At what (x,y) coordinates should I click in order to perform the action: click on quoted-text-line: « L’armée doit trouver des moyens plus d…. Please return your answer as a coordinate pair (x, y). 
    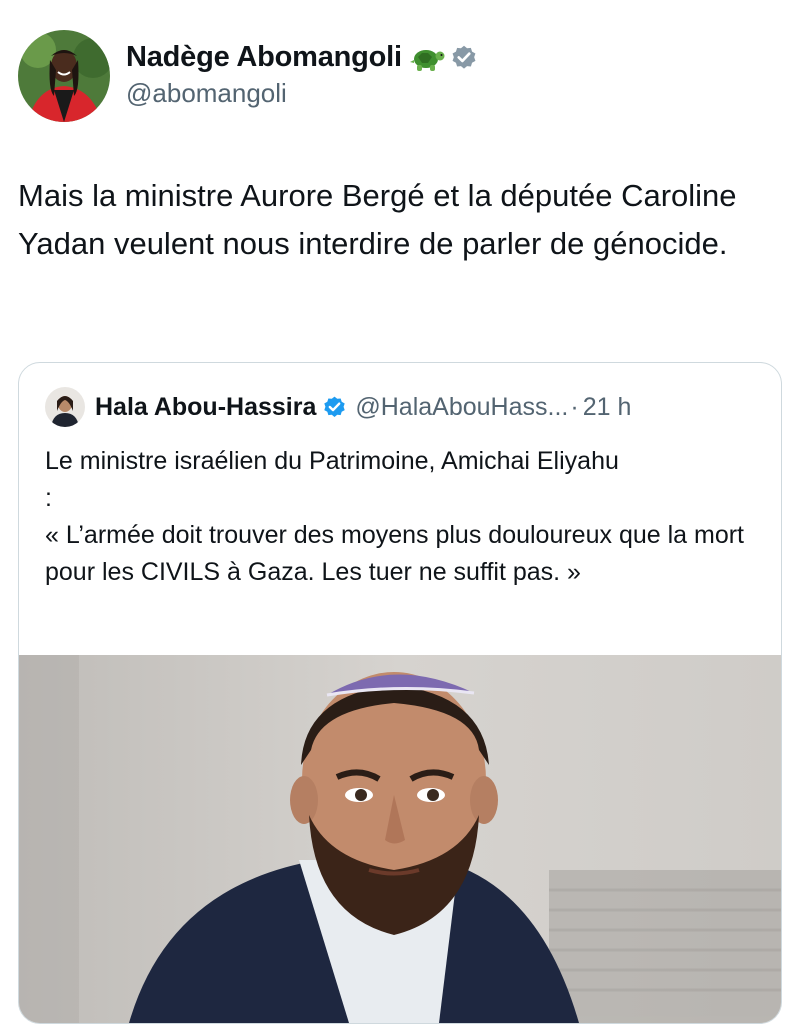
    Looking at the image, I should click on (394, 553).